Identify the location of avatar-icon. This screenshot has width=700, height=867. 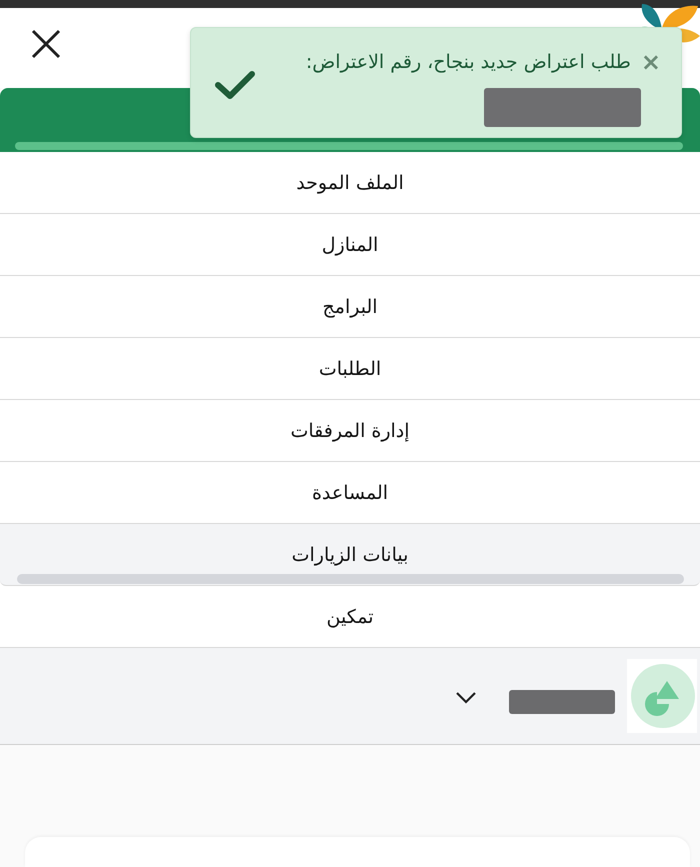
(662, 696).